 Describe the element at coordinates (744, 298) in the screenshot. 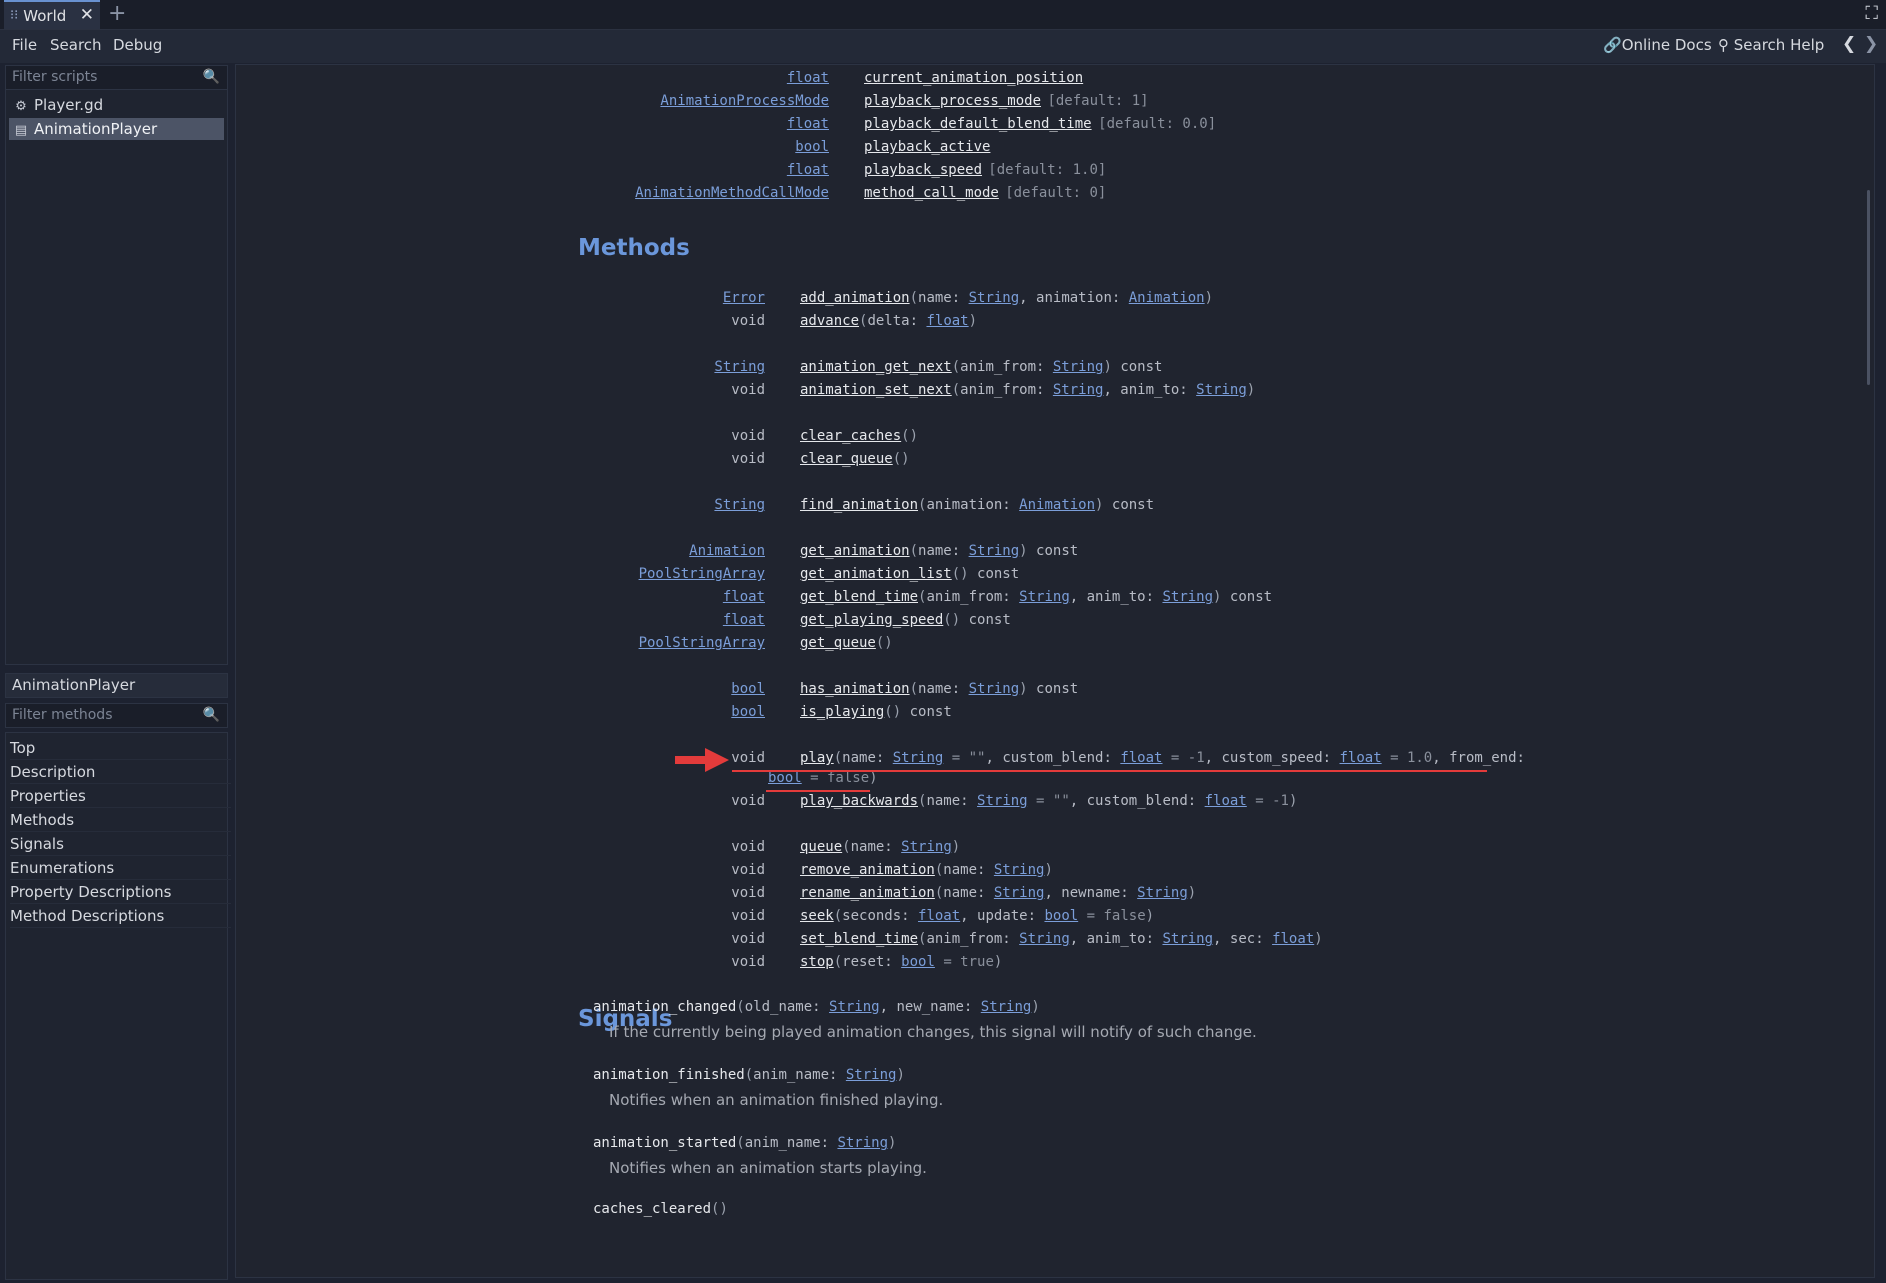

I see `method-return-type: Error` at that location.